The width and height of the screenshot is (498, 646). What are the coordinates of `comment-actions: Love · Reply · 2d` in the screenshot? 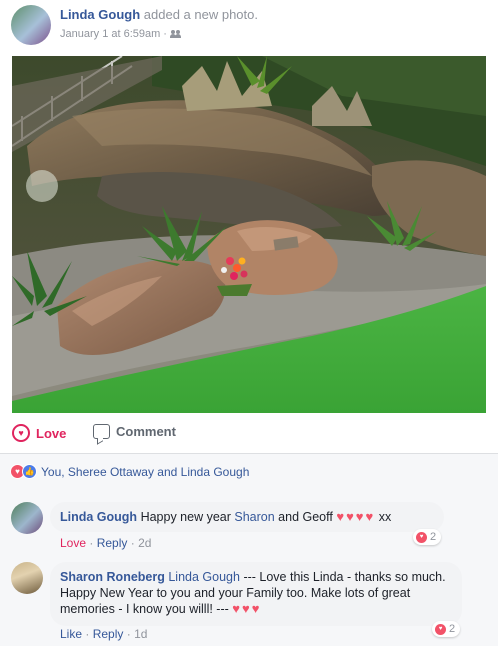 It's located at (106, 543).